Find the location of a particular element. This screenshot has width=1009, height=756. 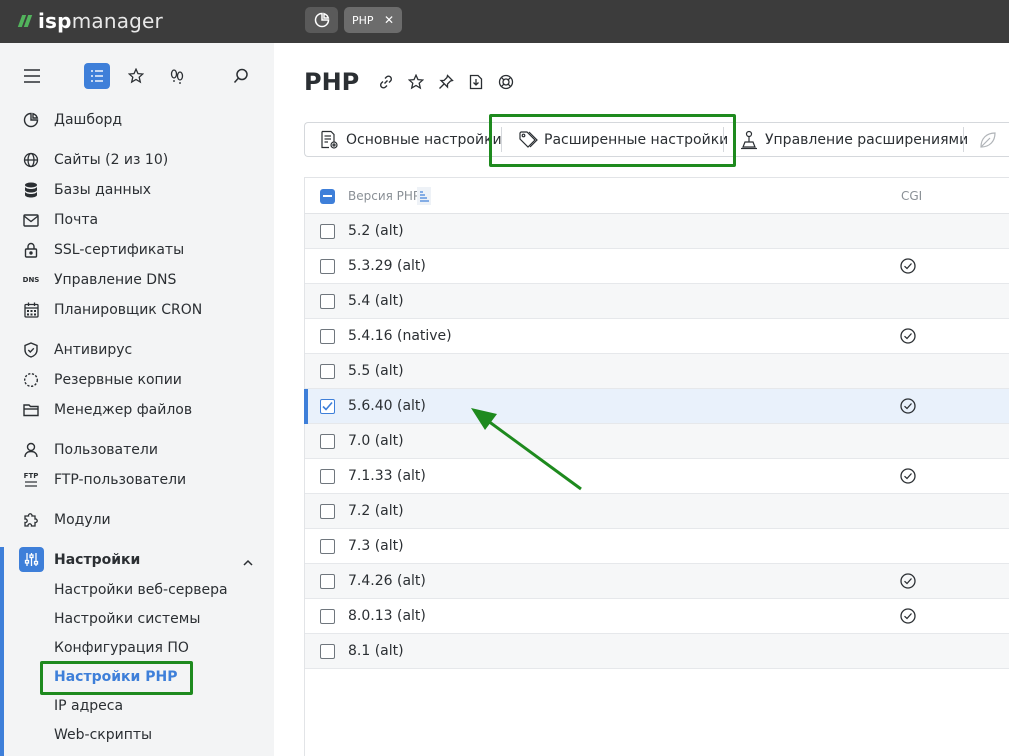

download-doc-icon is located at coordinates (475, 81).